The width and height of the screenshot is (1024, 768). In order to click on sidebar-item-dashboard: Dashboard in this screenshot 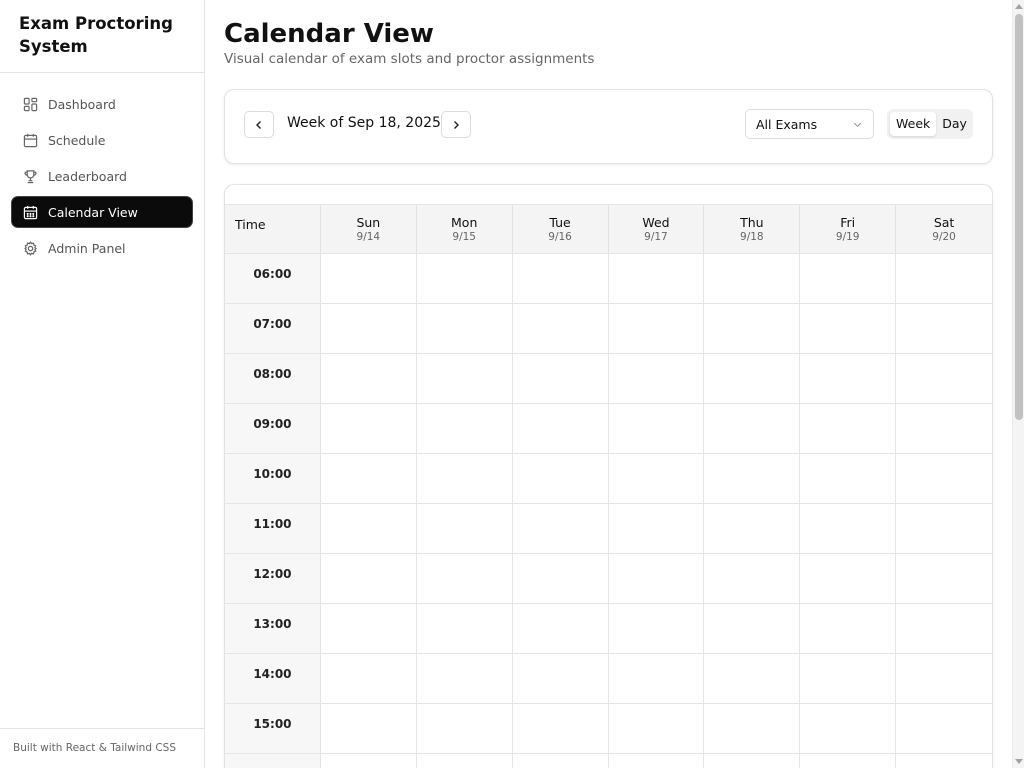, I will do `click(102, 104)`.